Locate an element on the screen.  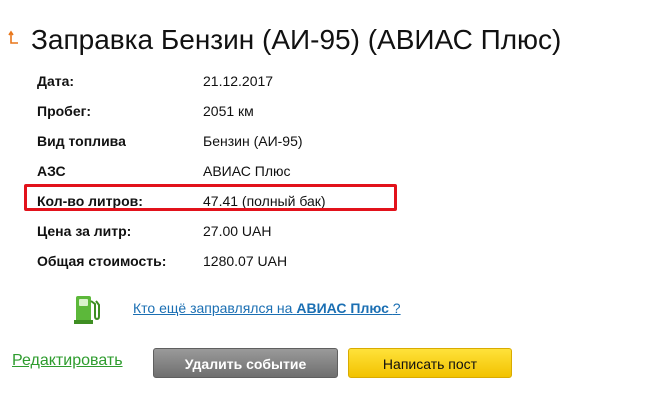
back-arrow-icon is located at coordinates (14, 38).